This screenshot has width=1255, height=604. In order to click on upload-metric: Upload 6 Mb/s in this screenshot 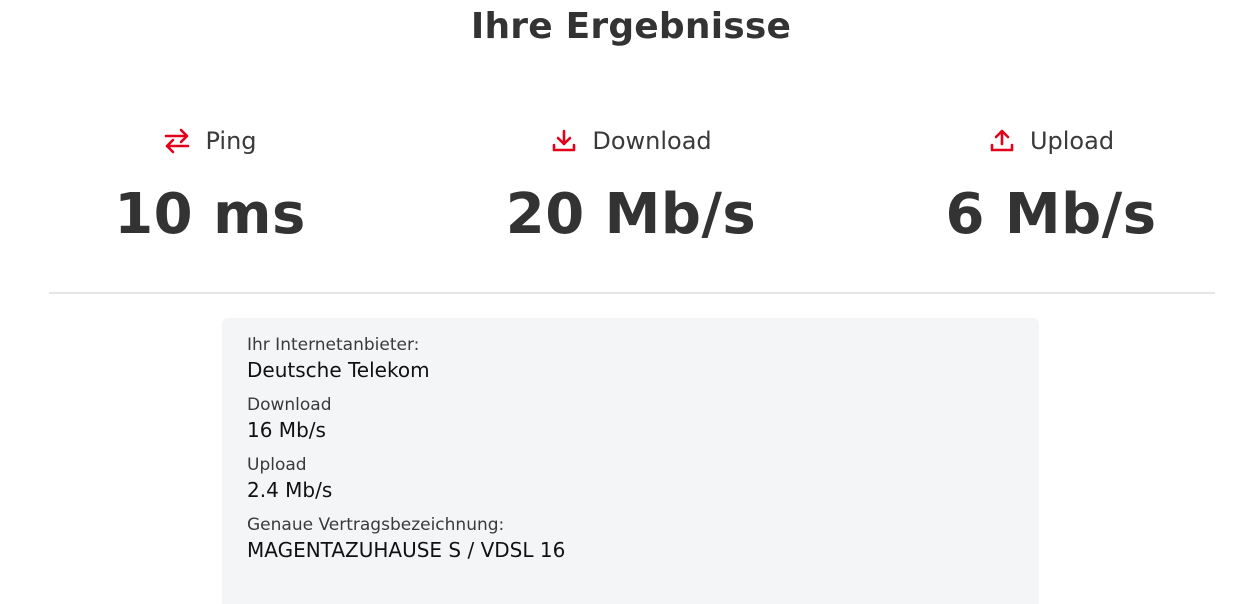, I will do `click(1051, 183)`.